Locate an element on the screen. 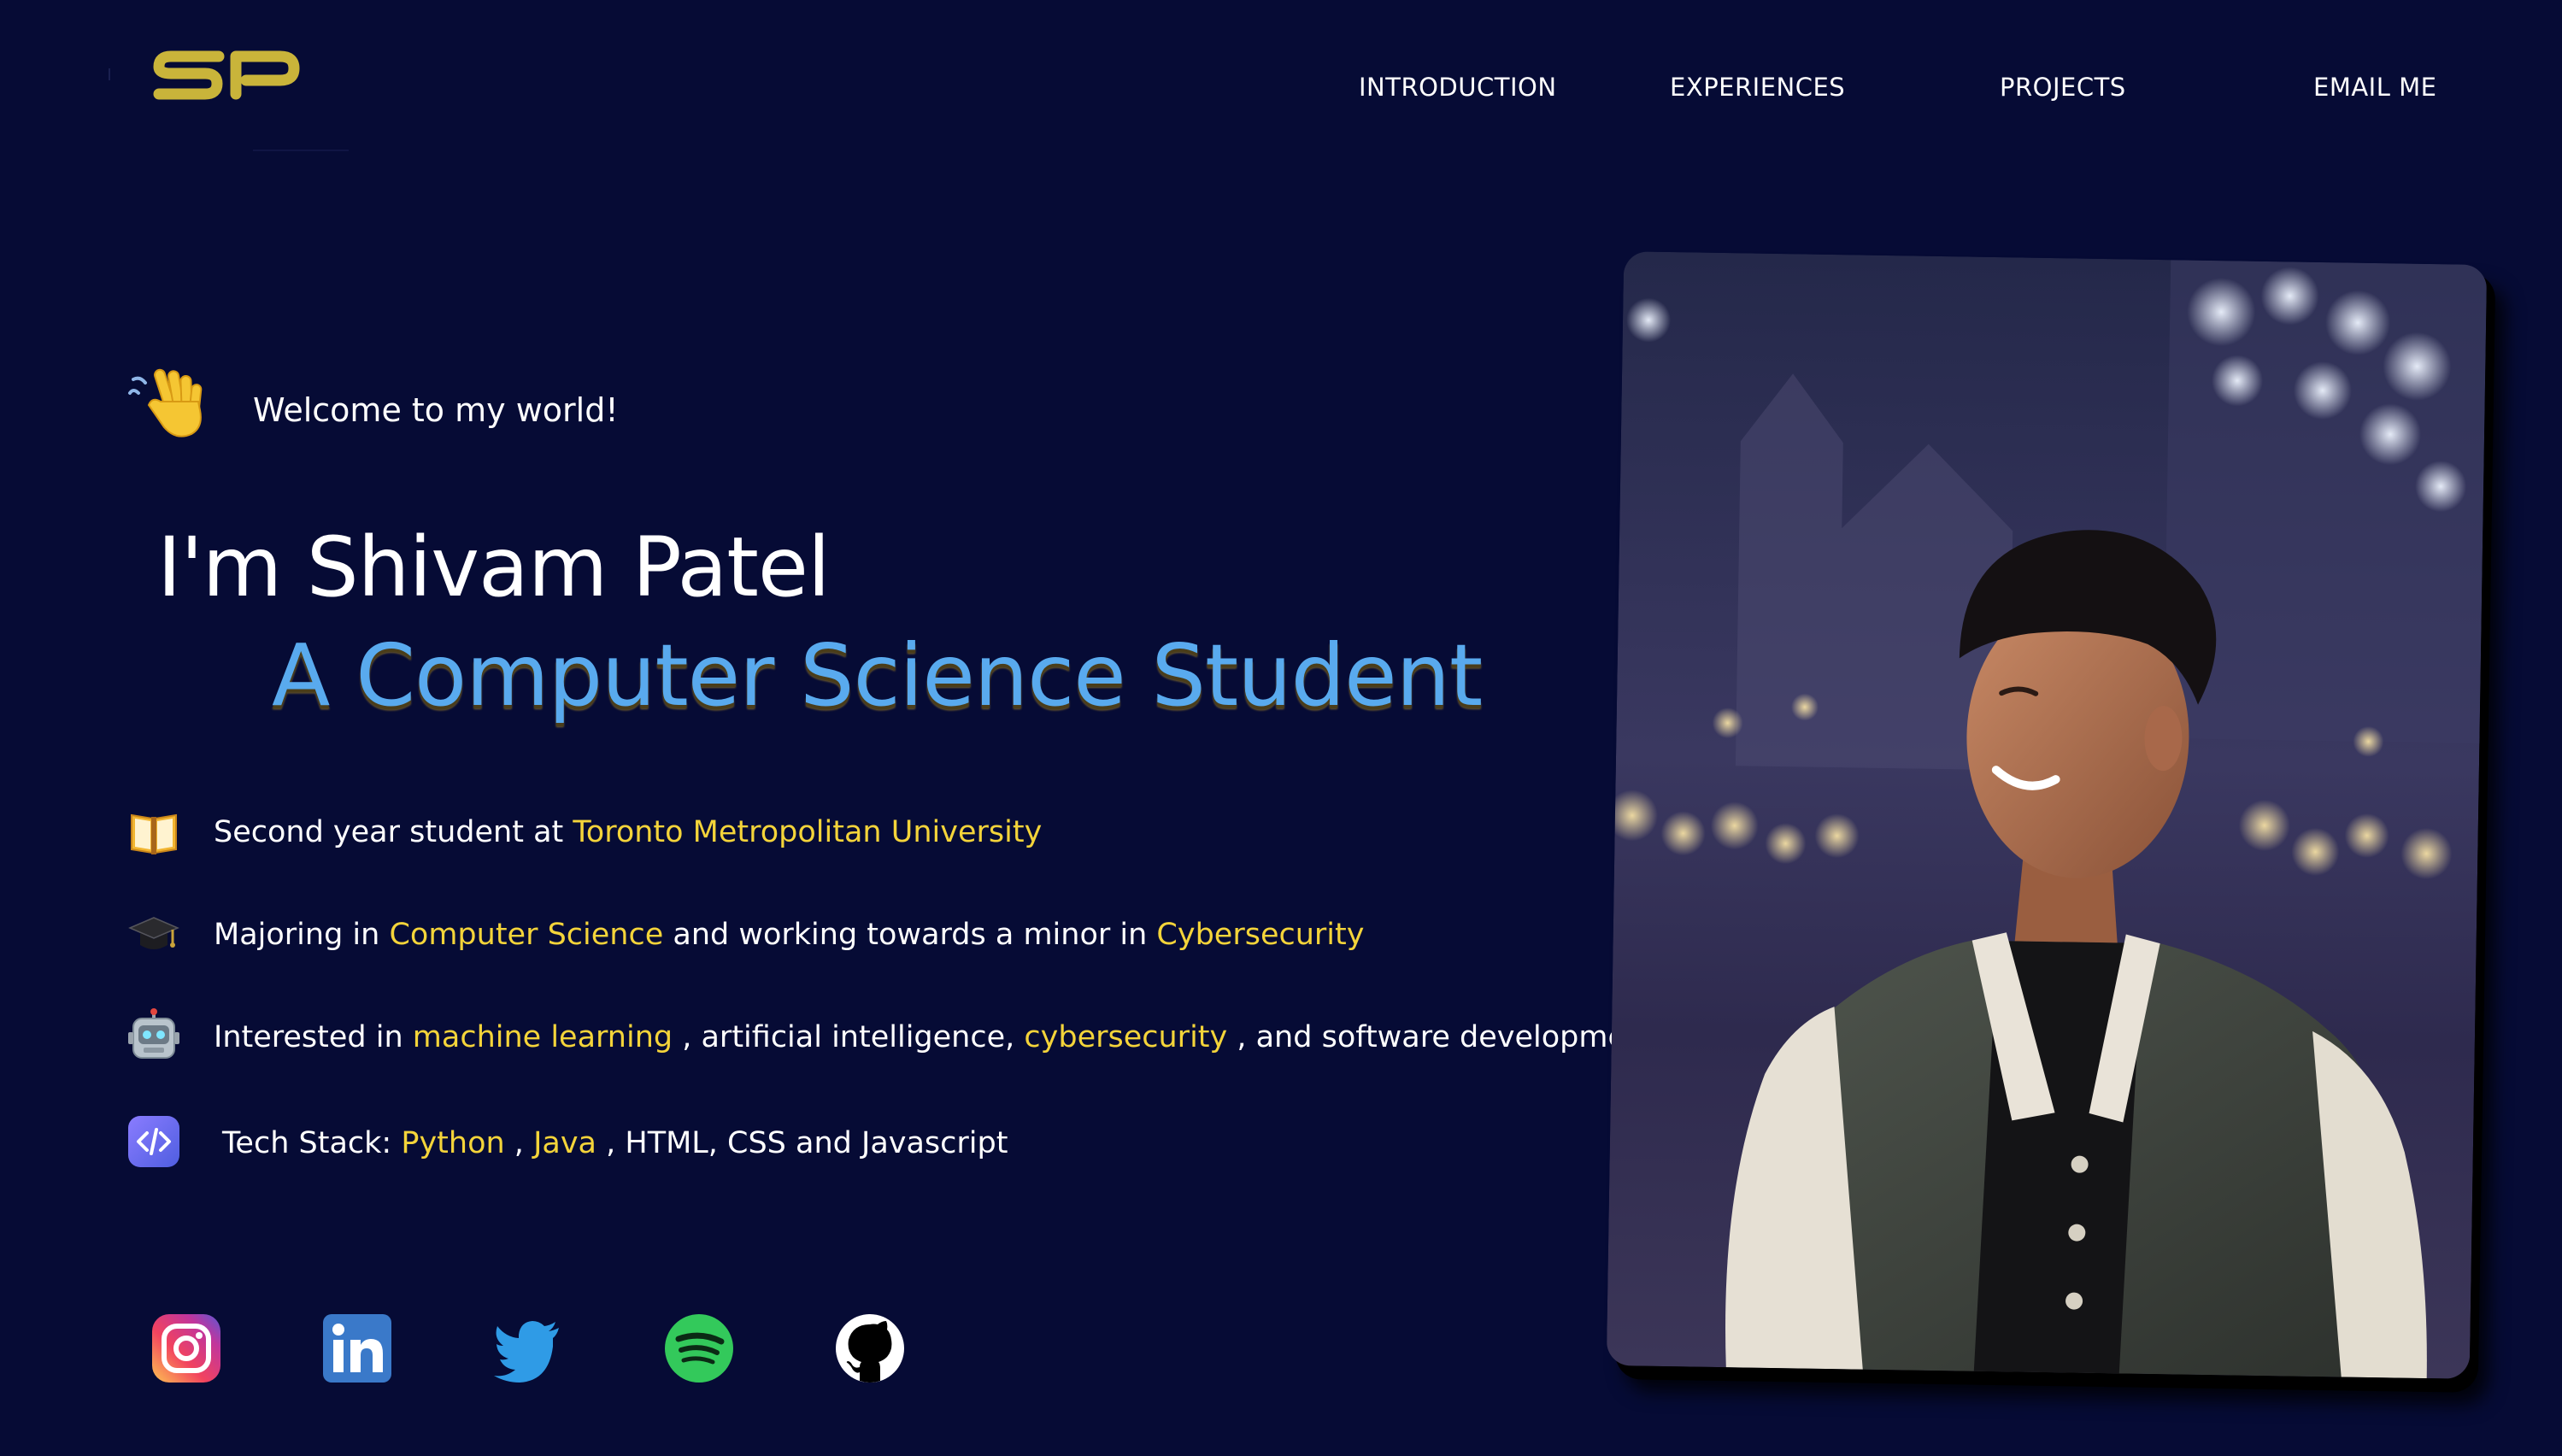  highlight-computer-science: Computer Science is located at coordinates (526, 935).